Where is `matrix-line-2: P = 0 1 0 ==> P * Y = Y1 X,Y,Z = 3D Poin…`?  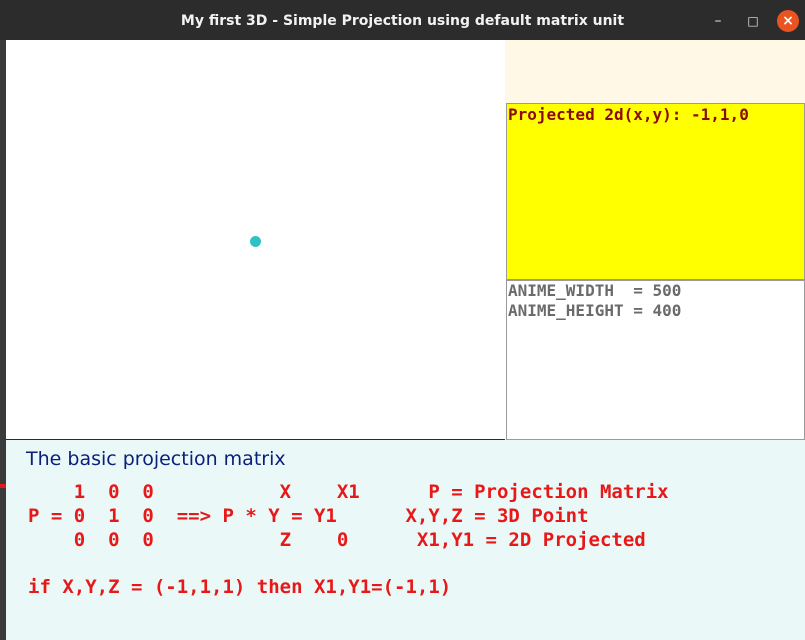 matrix-line-2: P = 0 1 0 ==> P * Y = Y1 X,Y,Z = 3D Poin… is located at coordinates (308, 516).